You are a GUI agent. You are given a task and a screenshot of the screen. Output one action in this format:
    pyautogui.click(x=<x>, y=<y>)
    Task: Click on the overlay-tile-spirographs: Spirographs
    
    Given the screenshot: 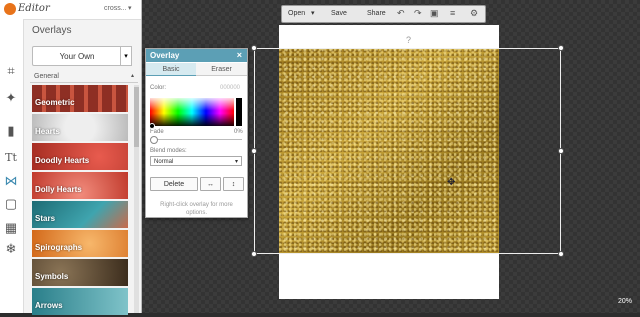 What is the action you would take?
    pyautogui.click(x=80, y=243)
    